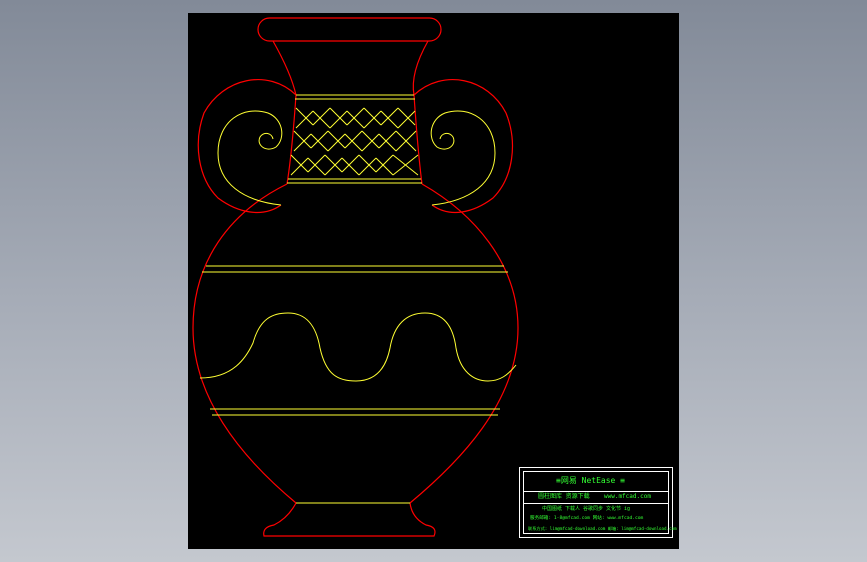 This screenshot has width=867, height=562. I want to click on handle-left-outer, so click(247, 146).